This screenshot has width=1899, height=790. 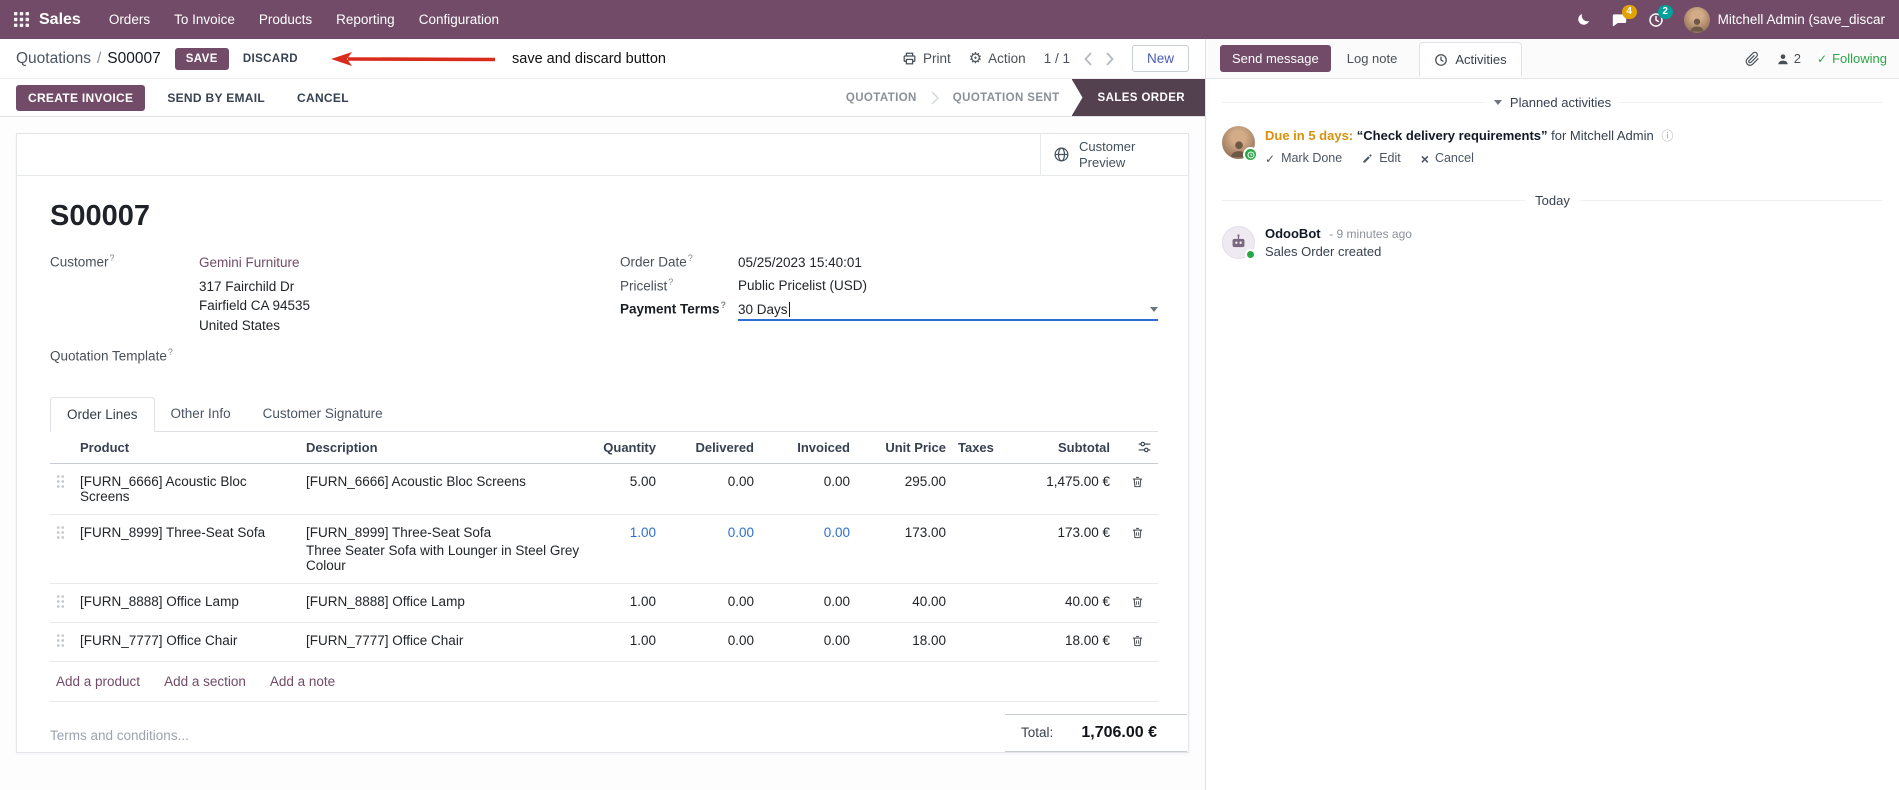 I want to click on tab-other-info: Other Info, so click(x=201, y=414).